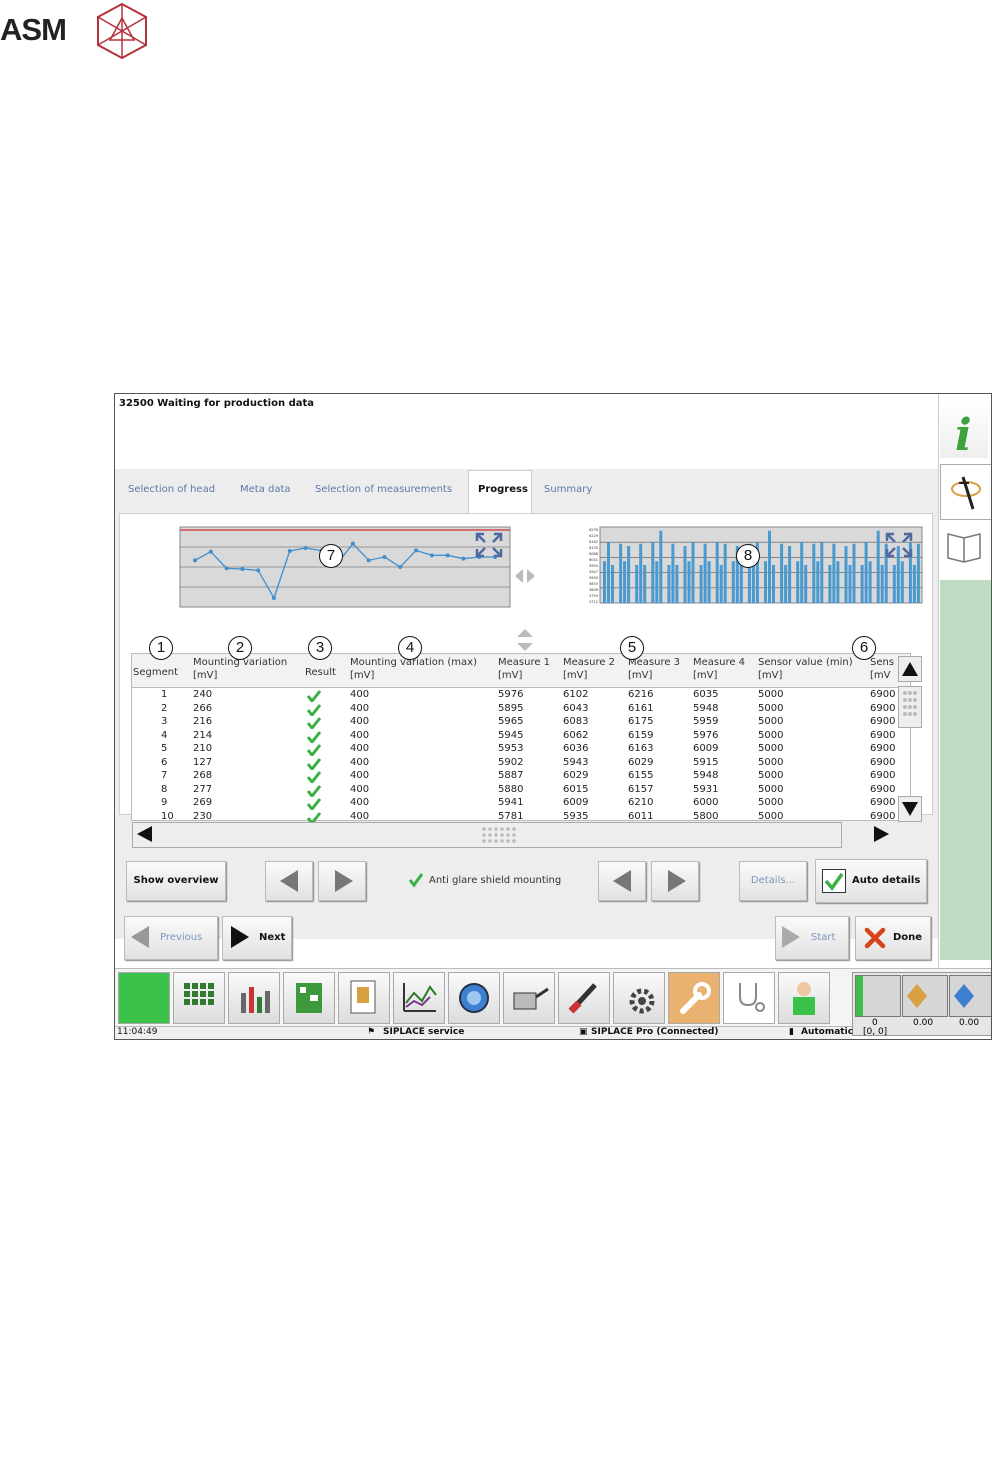 Image resolution: width=992 pixels, height=1466 pixels. What do you see at coordinates (167, 816) in the screenshot?
I see `table-cell: 10` at bounding box center [167, 816].